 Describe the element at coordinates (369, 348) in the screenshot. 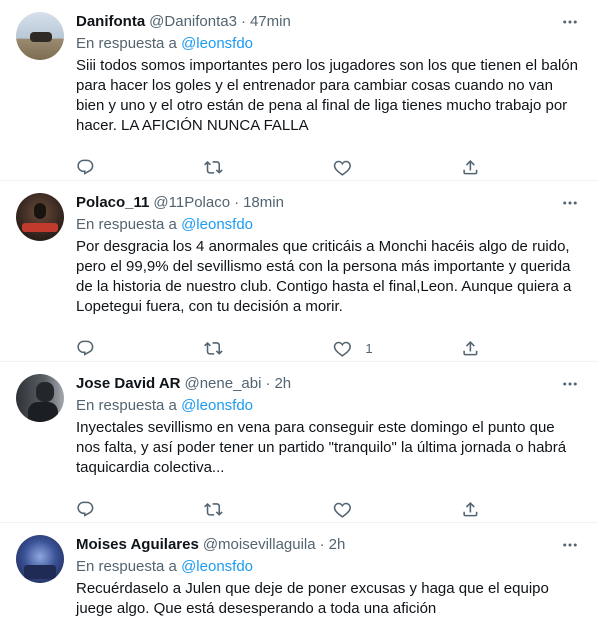

I see `like-count: 1` at that location.